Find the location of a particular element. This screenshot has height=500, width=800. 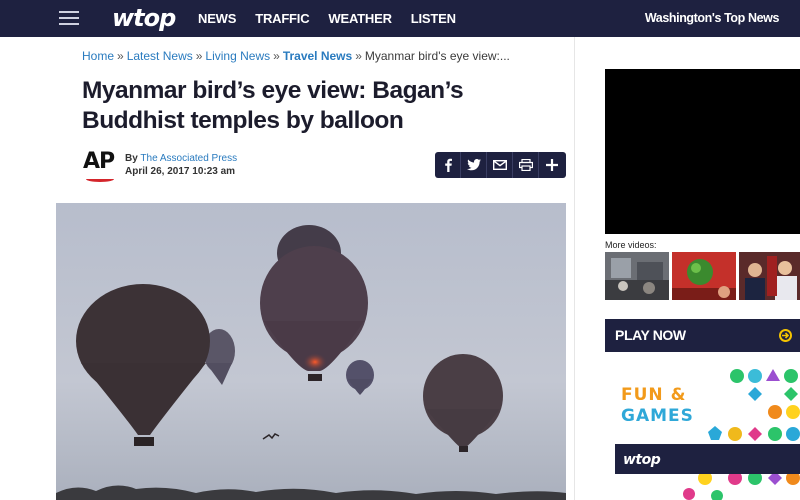

plus-icon is located at coordinates (552, 165).